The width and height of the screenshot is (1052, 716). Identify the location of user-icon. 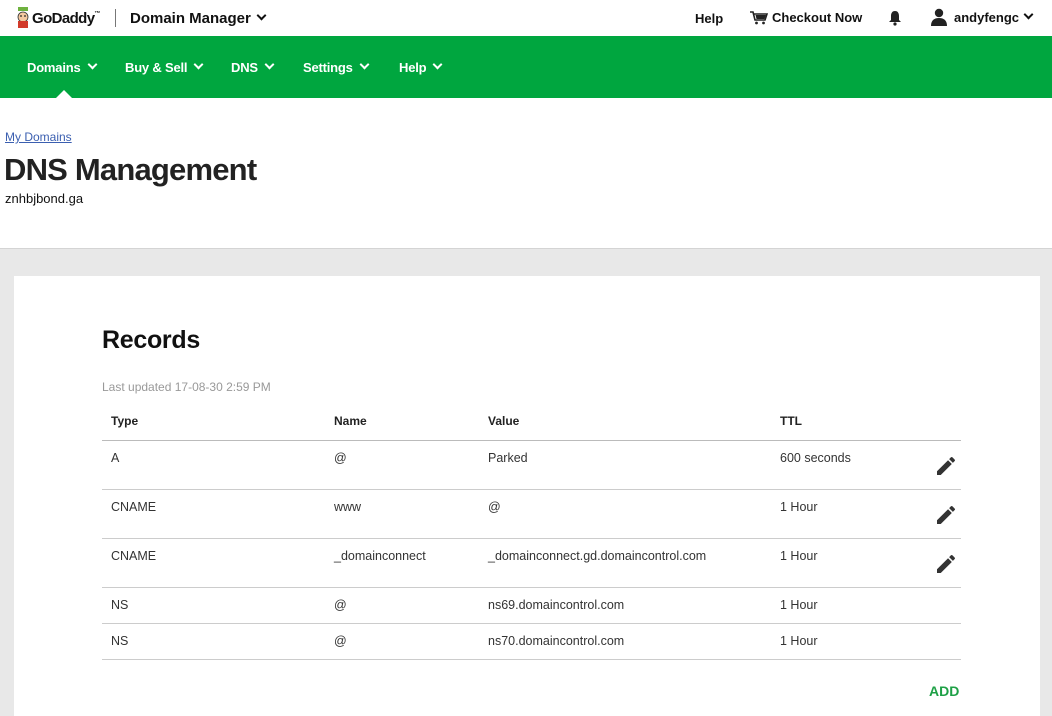
(939, 17).